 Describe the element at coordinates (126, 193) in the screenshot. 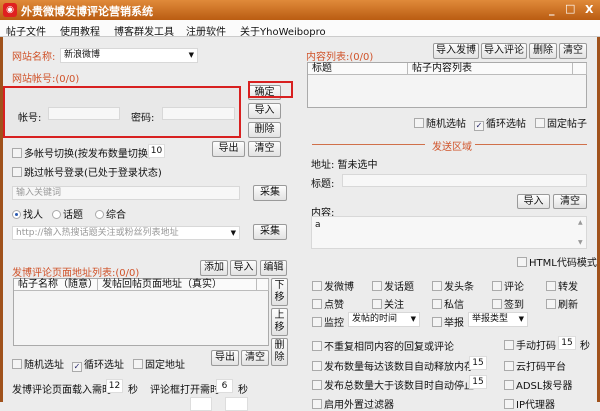

I see `keyword-input: 输入关键词` at that location.